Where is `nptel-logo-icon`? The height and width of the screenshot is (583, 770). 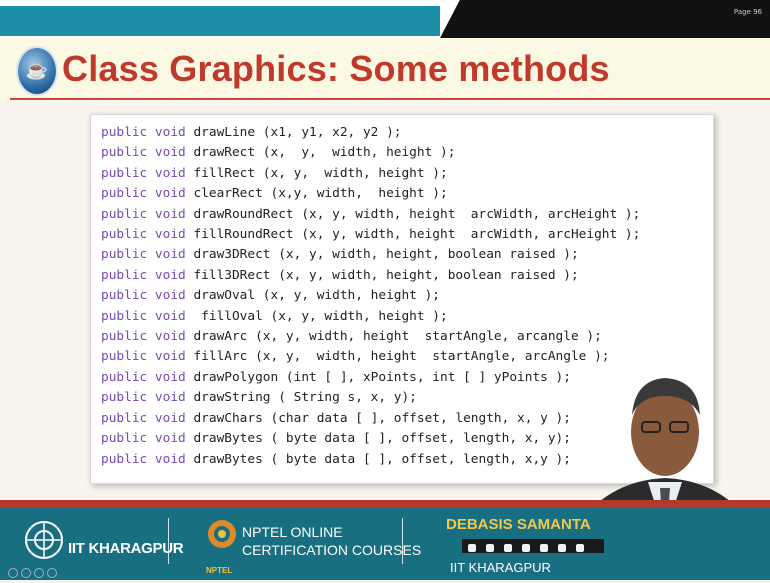 nptel-logo-icon is located at coordinates (222, 534).